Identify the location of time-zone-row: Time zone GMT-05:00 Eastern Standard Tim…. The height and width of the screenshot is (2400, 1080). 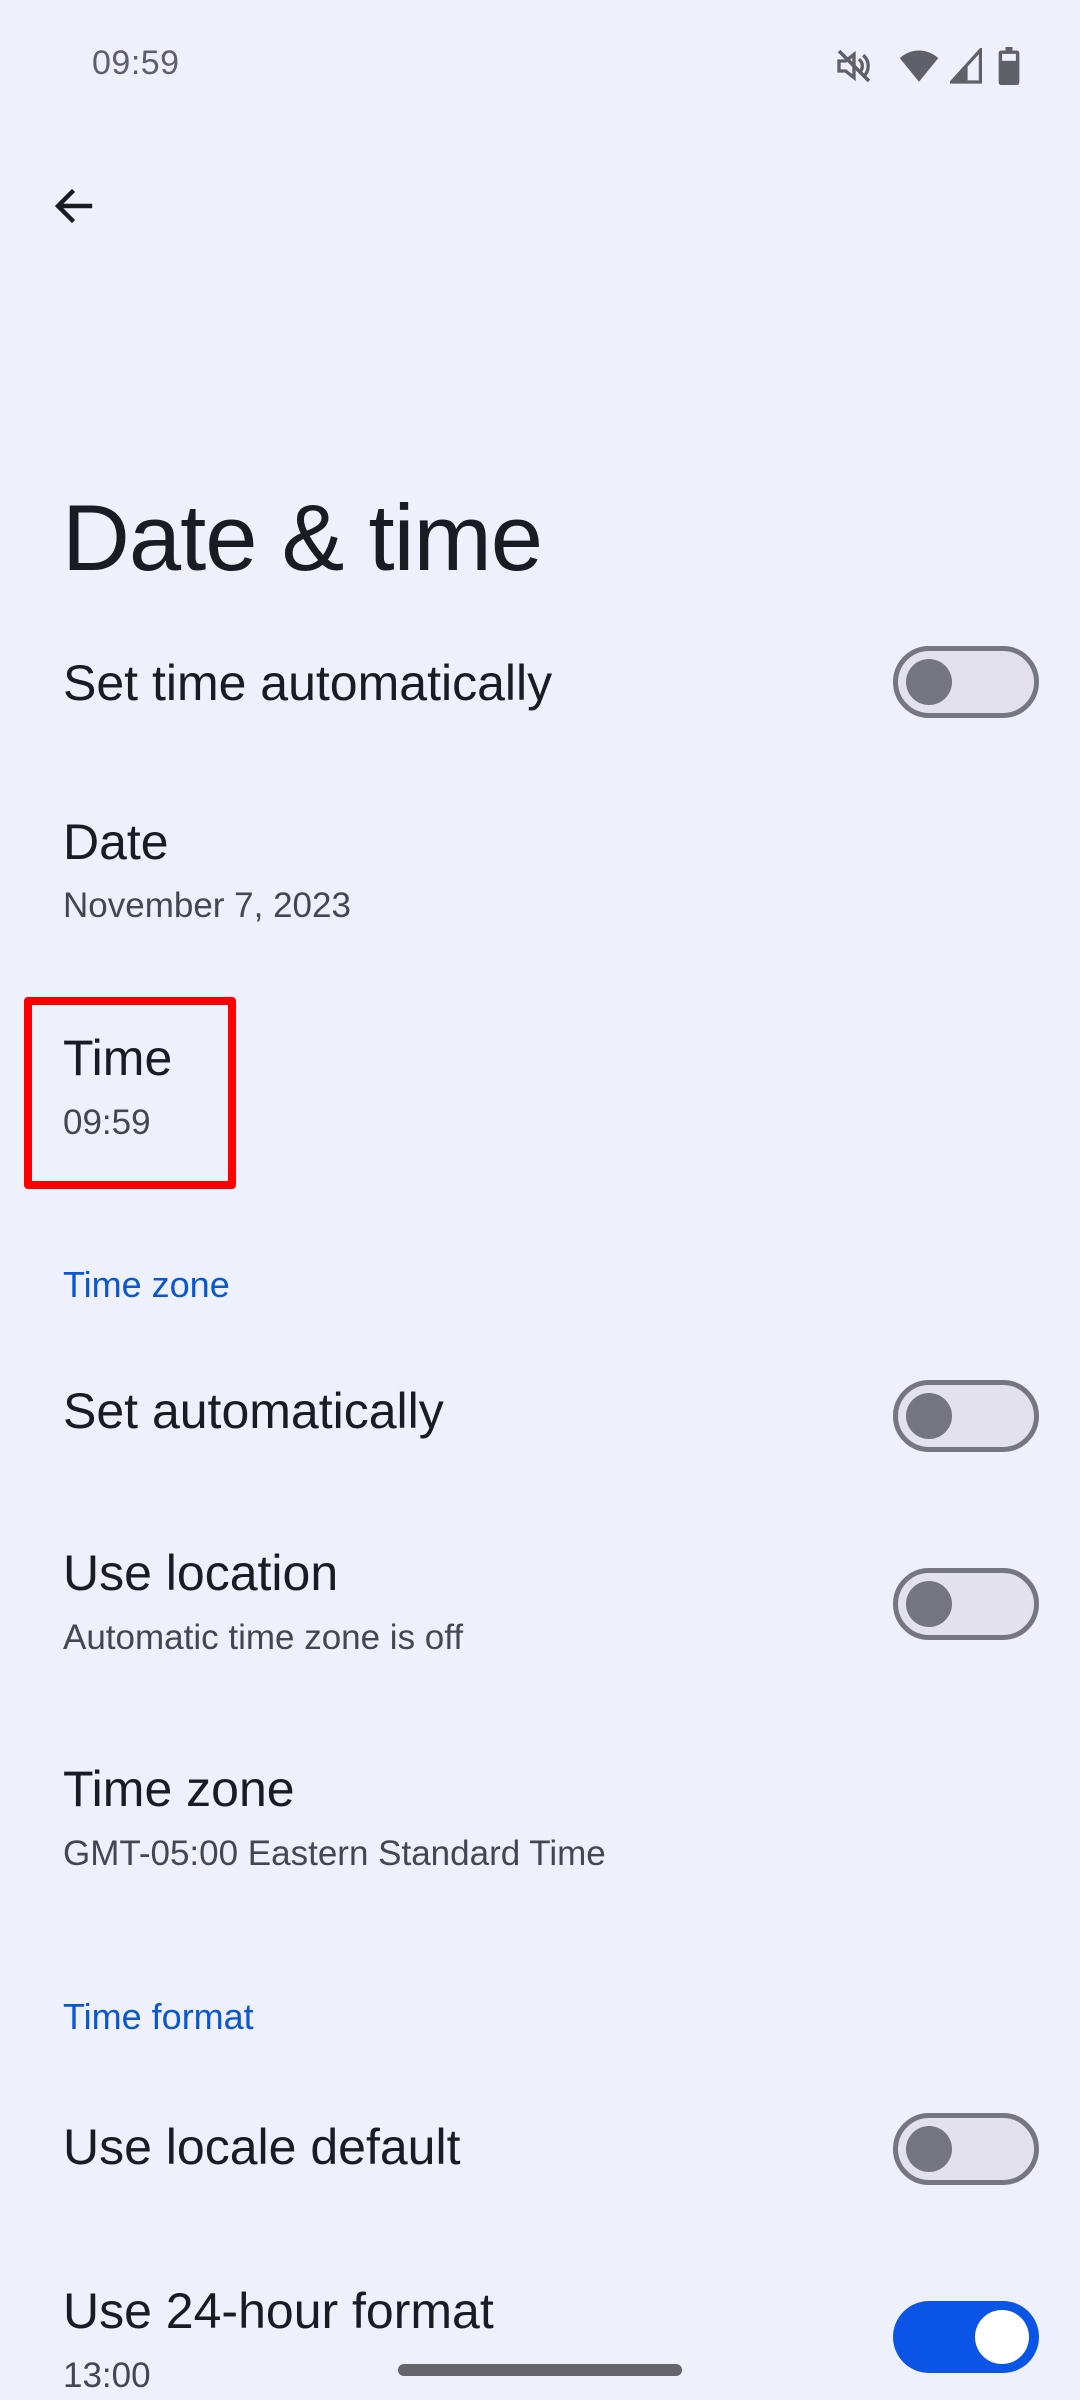
(540, 1820).